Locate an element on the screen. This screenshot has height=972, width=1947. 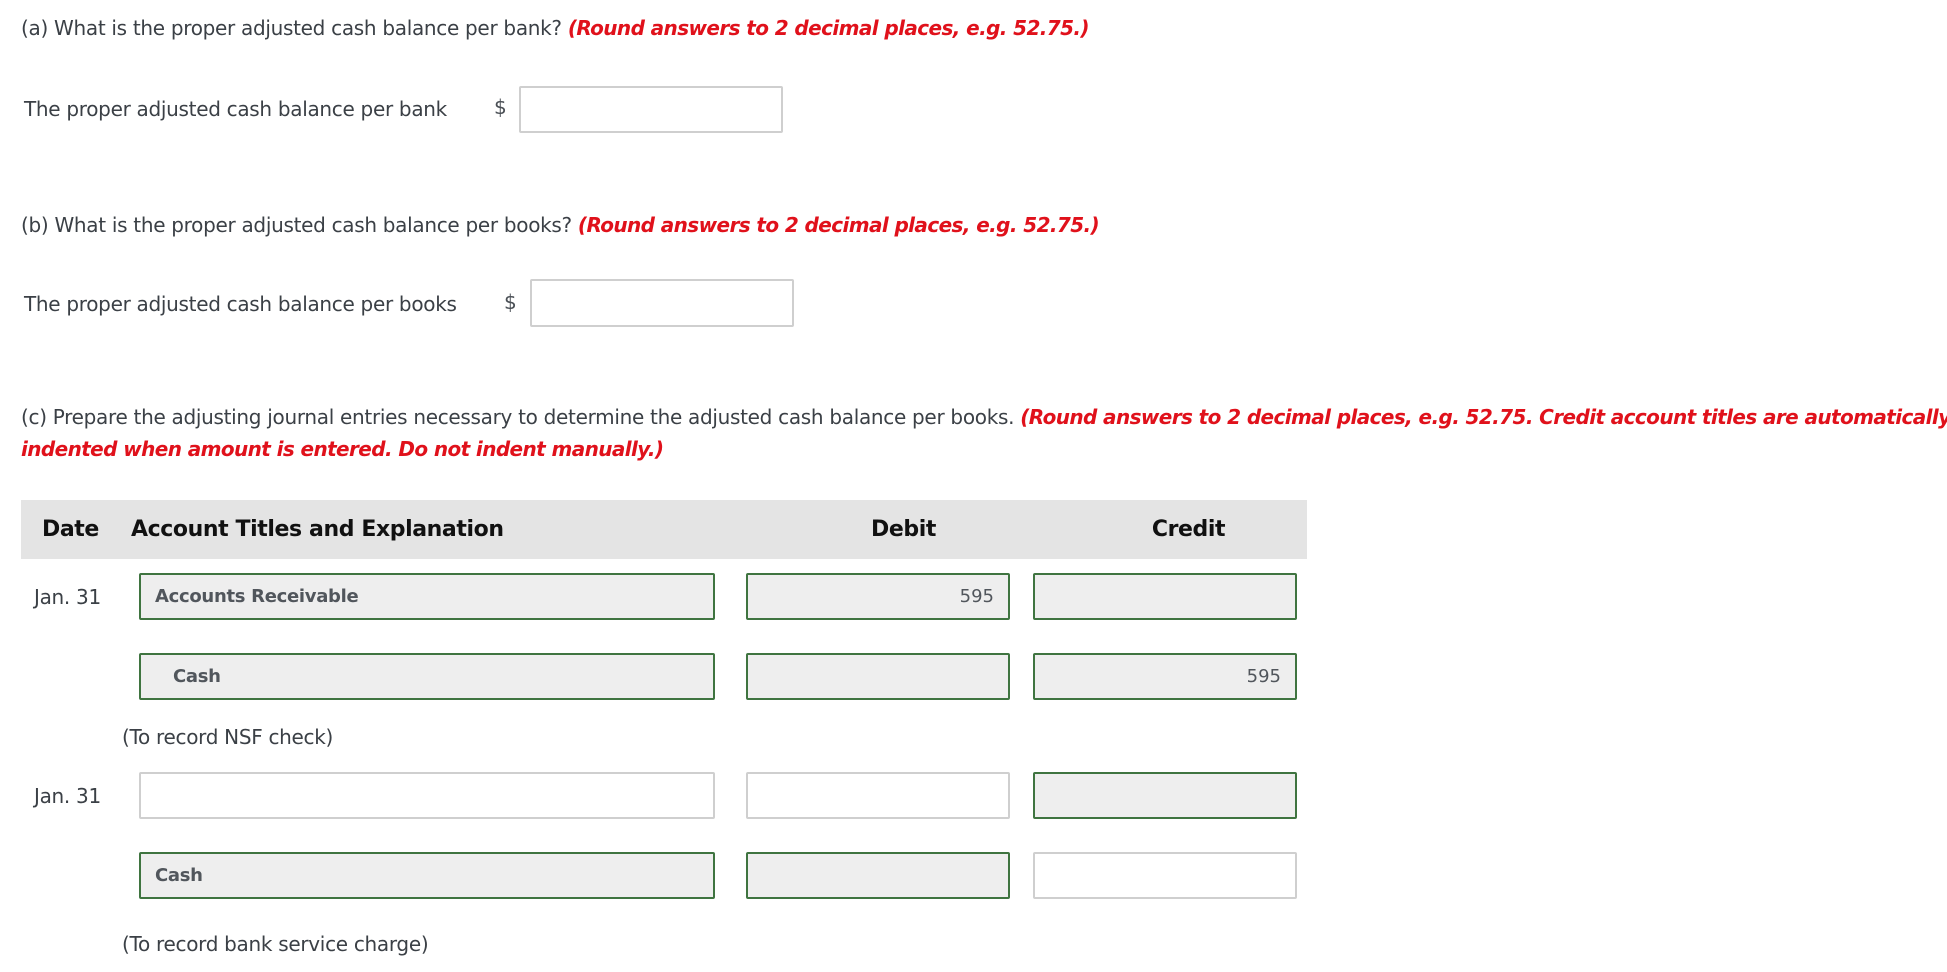
entry-1-date: Jan. 31 is located at coordinates (67, 597).